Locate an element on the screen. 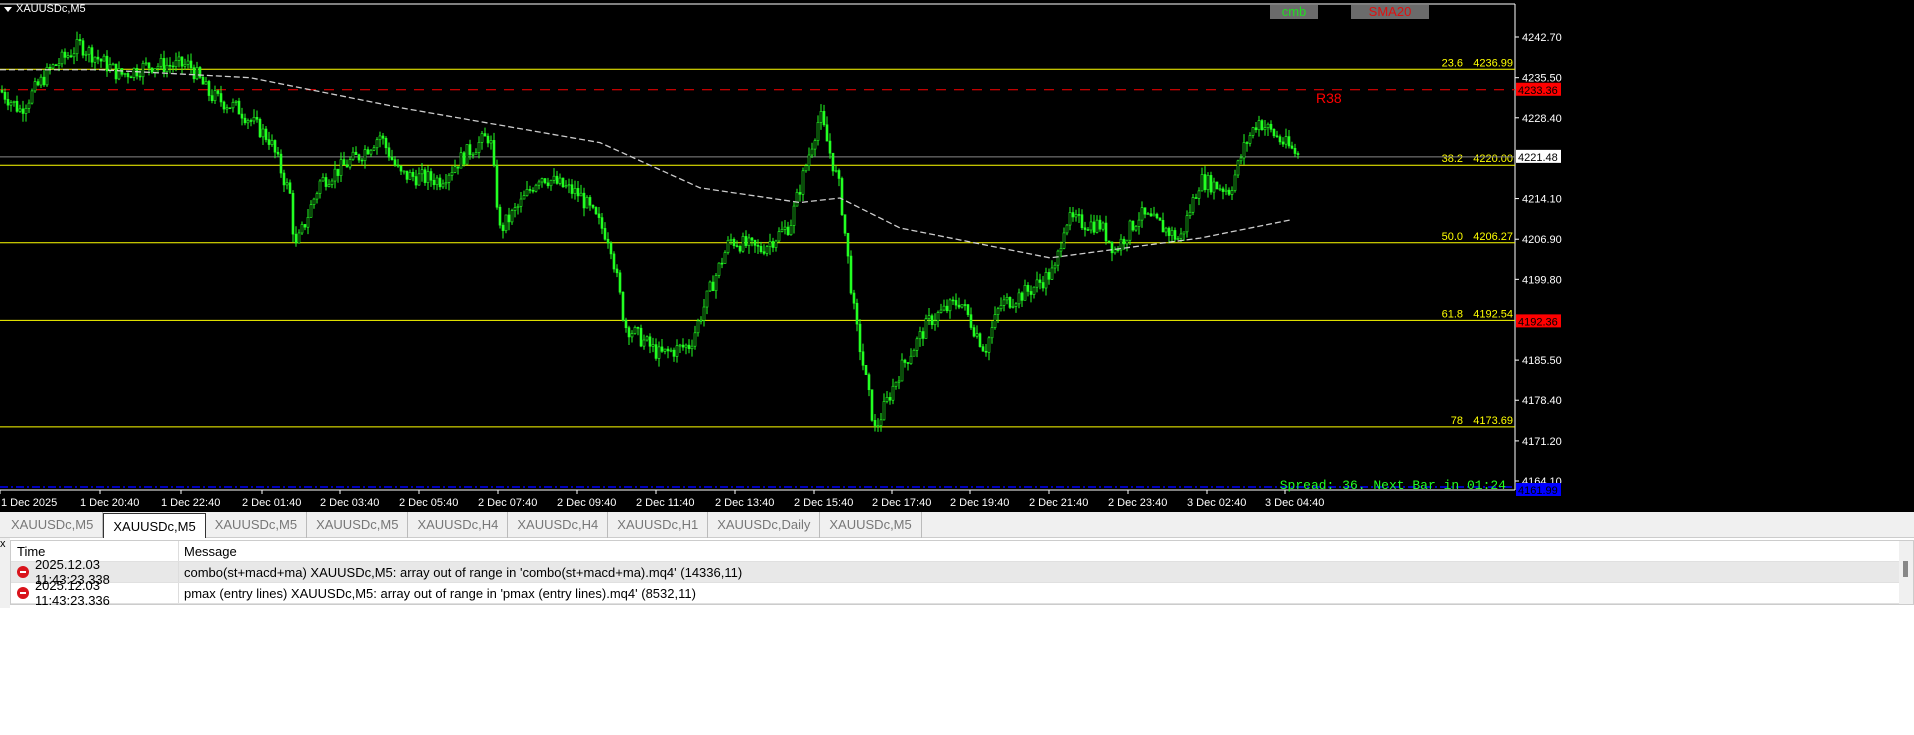  x-tick-label: 3 Dec 02:40 is located at coordinates (1216, 503).